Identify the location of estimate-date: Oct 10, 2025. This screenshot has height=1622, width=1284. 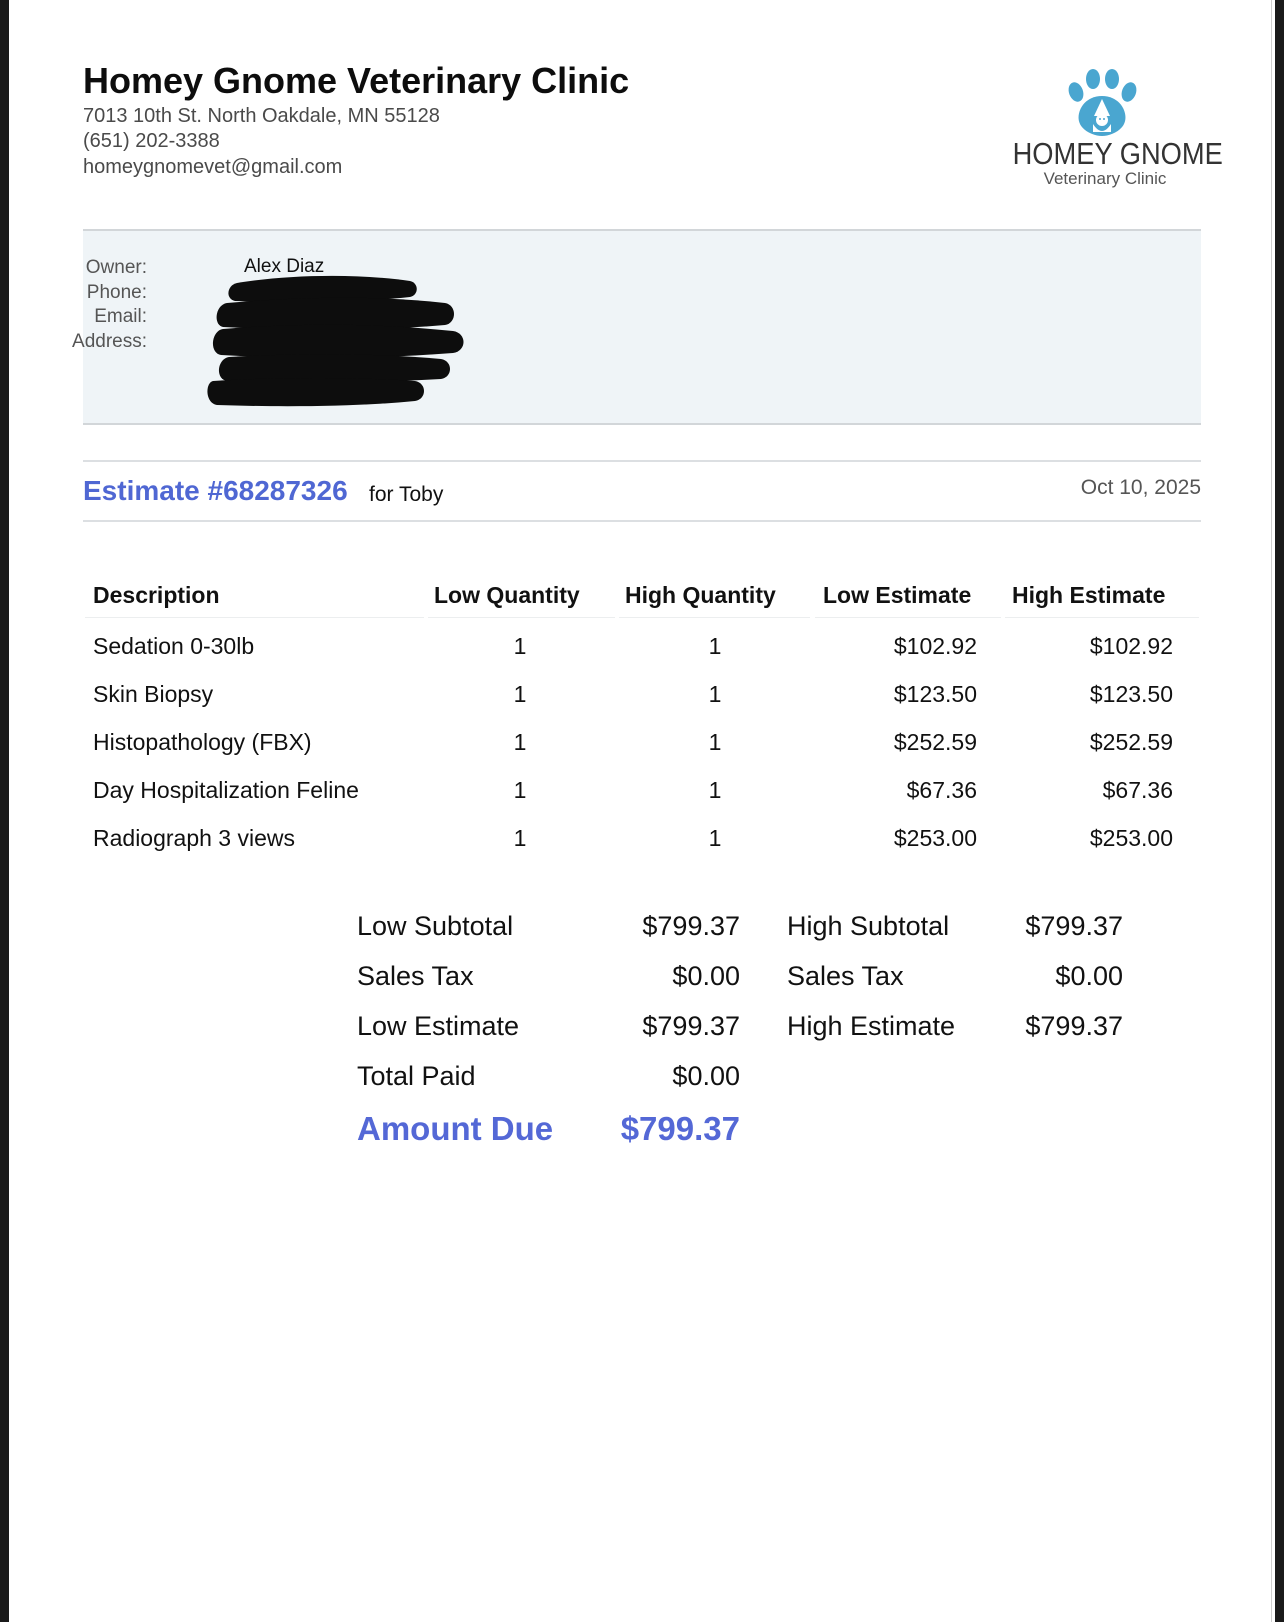
(1140, 487).